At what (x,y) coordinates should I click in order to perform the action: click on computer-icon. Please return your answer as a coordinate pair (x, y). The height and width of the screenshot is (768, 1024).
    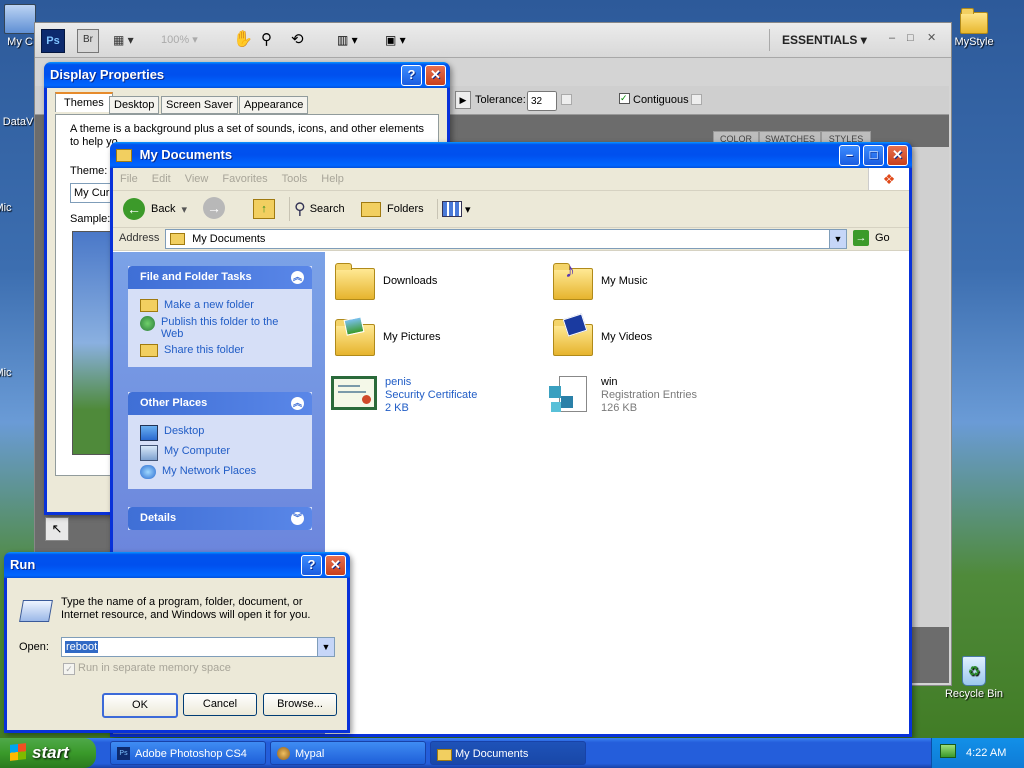
    Looking at the image, I should click on (149, 453).